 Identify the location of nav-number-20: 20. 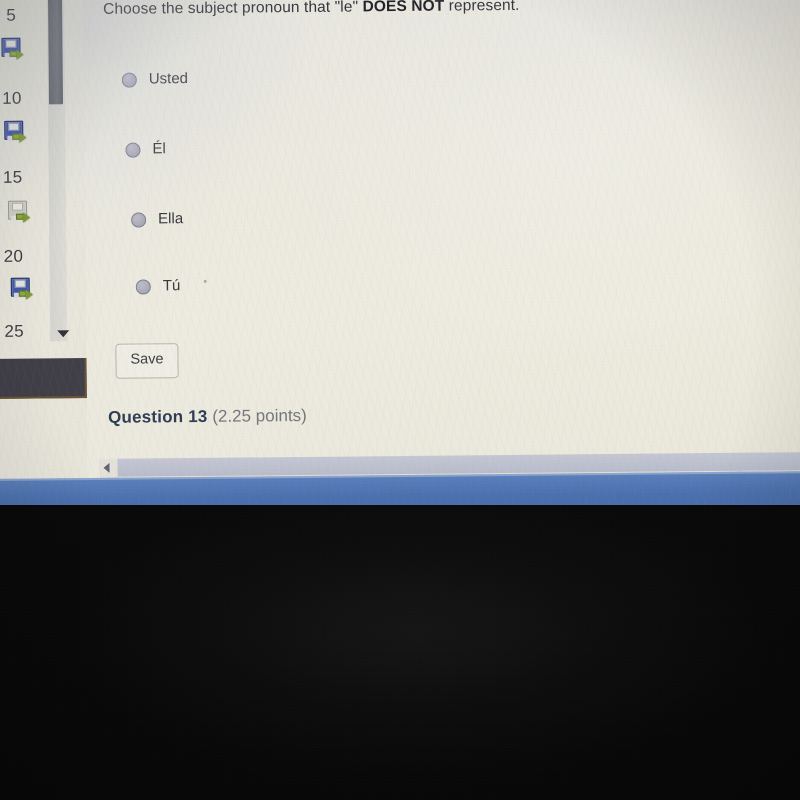
(20, 256).